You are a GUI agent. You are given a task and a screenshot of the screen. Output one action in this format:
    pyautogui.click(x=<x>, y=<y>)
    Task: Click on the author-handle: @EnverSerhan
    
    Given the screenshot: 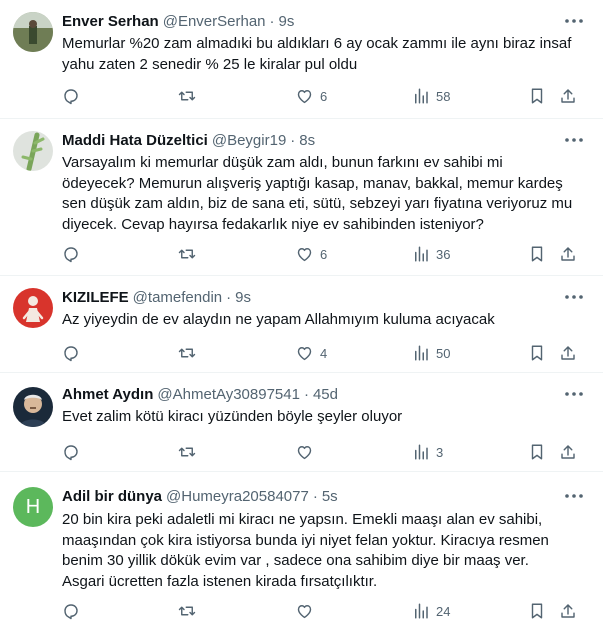 What is the action you would take?
    pyautogui.click(x=214, y=21)
    